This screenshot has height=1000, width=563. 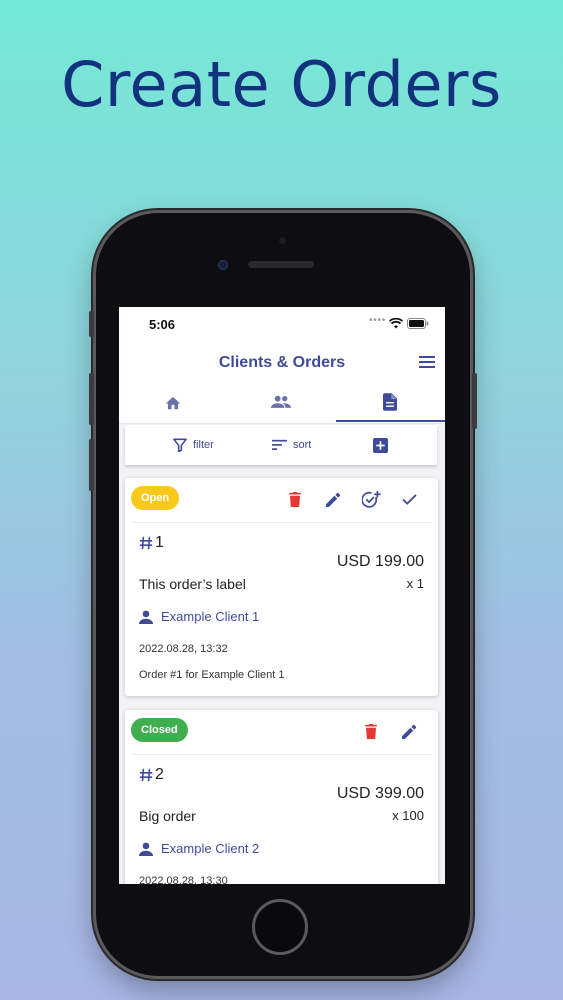 I want to click on app-bar: Clients & Orders, so click(x=282, y=361).